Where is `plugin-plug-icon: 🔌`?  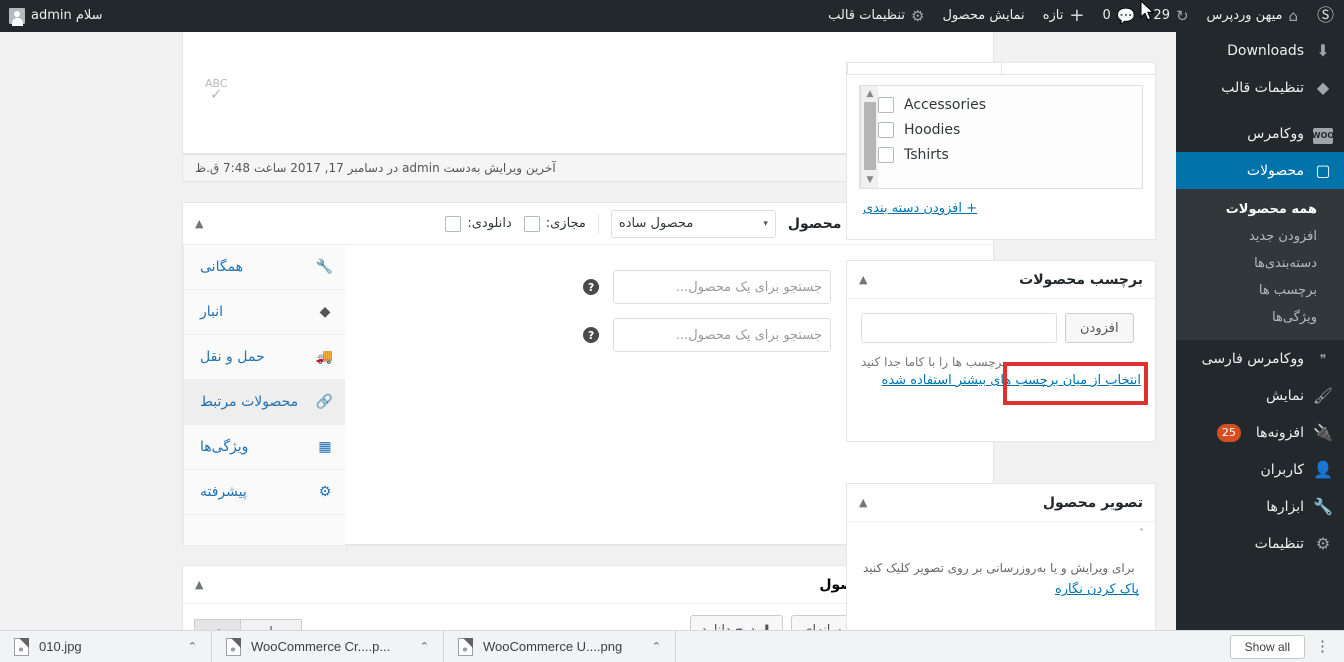
plugin-plug-icon: 🔌 is located at coordinates (1323, 432).